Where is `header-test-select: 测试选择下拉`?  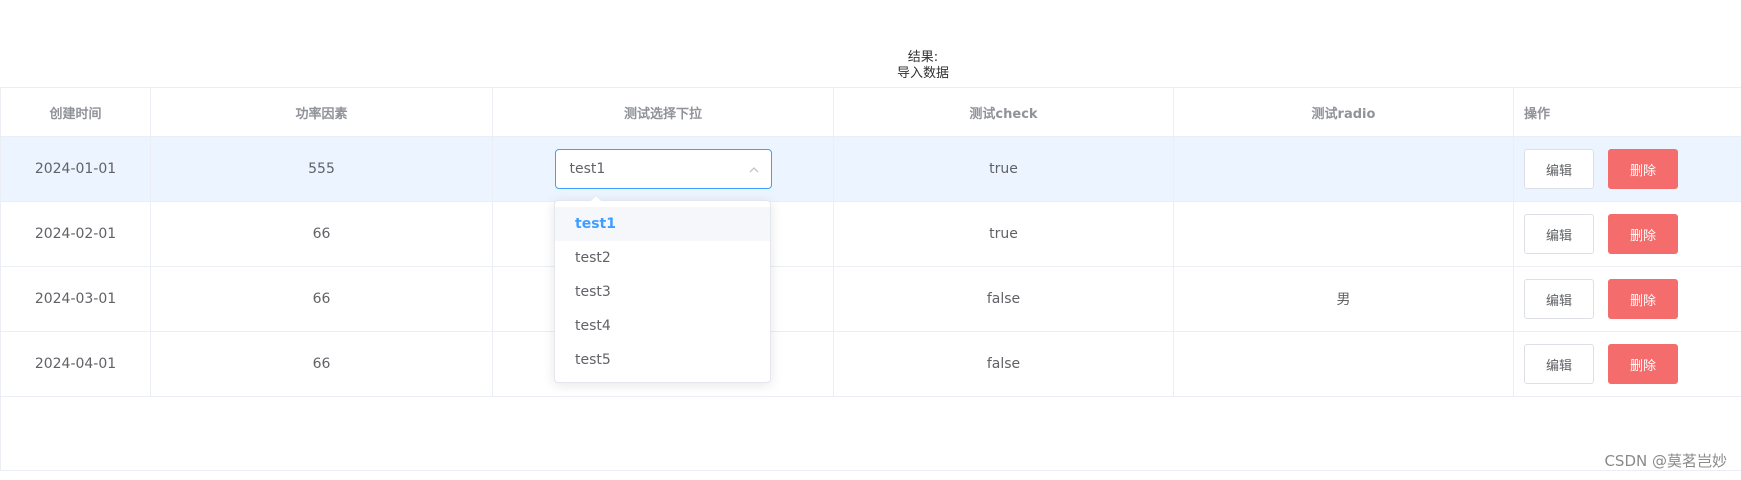
header-test-select: 测试选择下拉 is located at coordinates (663, 112).